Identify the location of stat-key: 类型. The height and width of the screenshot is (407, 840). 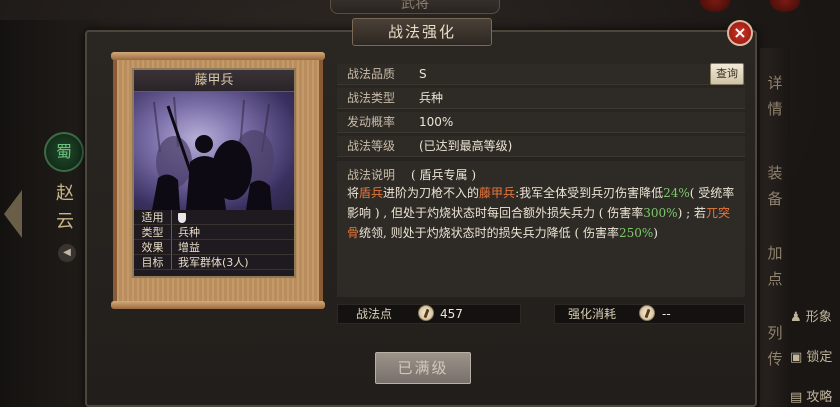
(153, 232).